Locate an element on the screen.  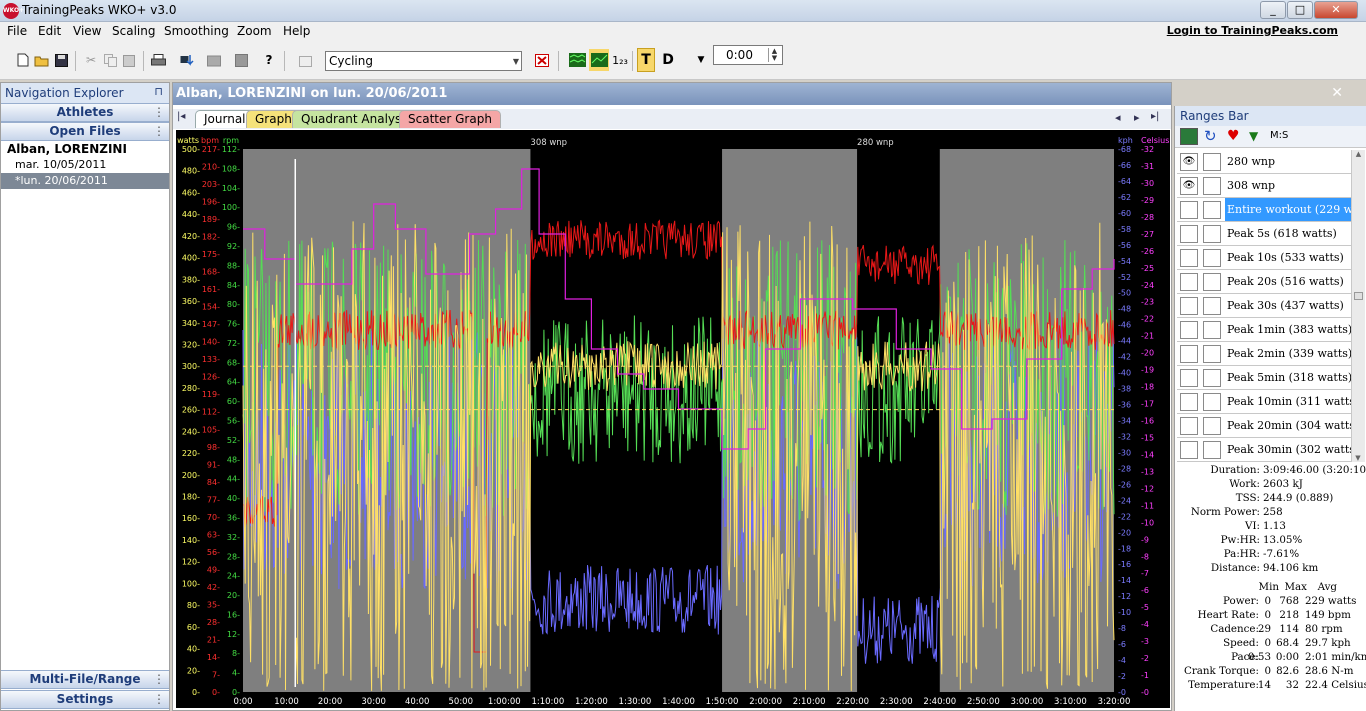
sport-select: Cycling ▼ is located at coordinates (423, 61).